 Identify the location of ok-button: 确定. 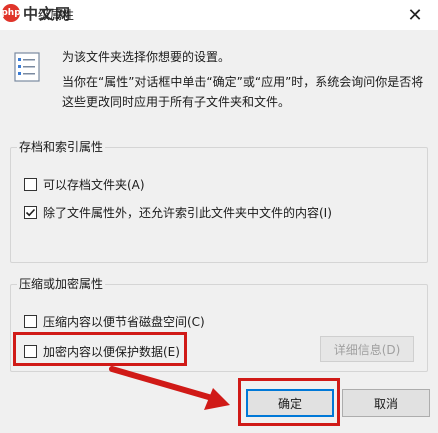
(290, 403).